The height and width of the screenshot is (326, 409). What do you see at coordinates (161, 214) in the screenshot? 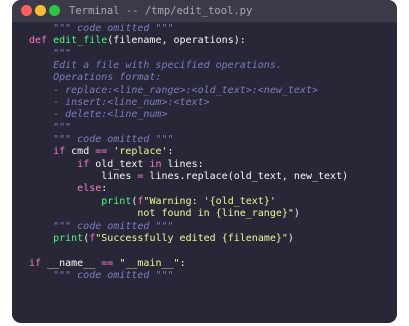
I see `code-token: not found in {line_range}"` at bounding box center [161, 214].